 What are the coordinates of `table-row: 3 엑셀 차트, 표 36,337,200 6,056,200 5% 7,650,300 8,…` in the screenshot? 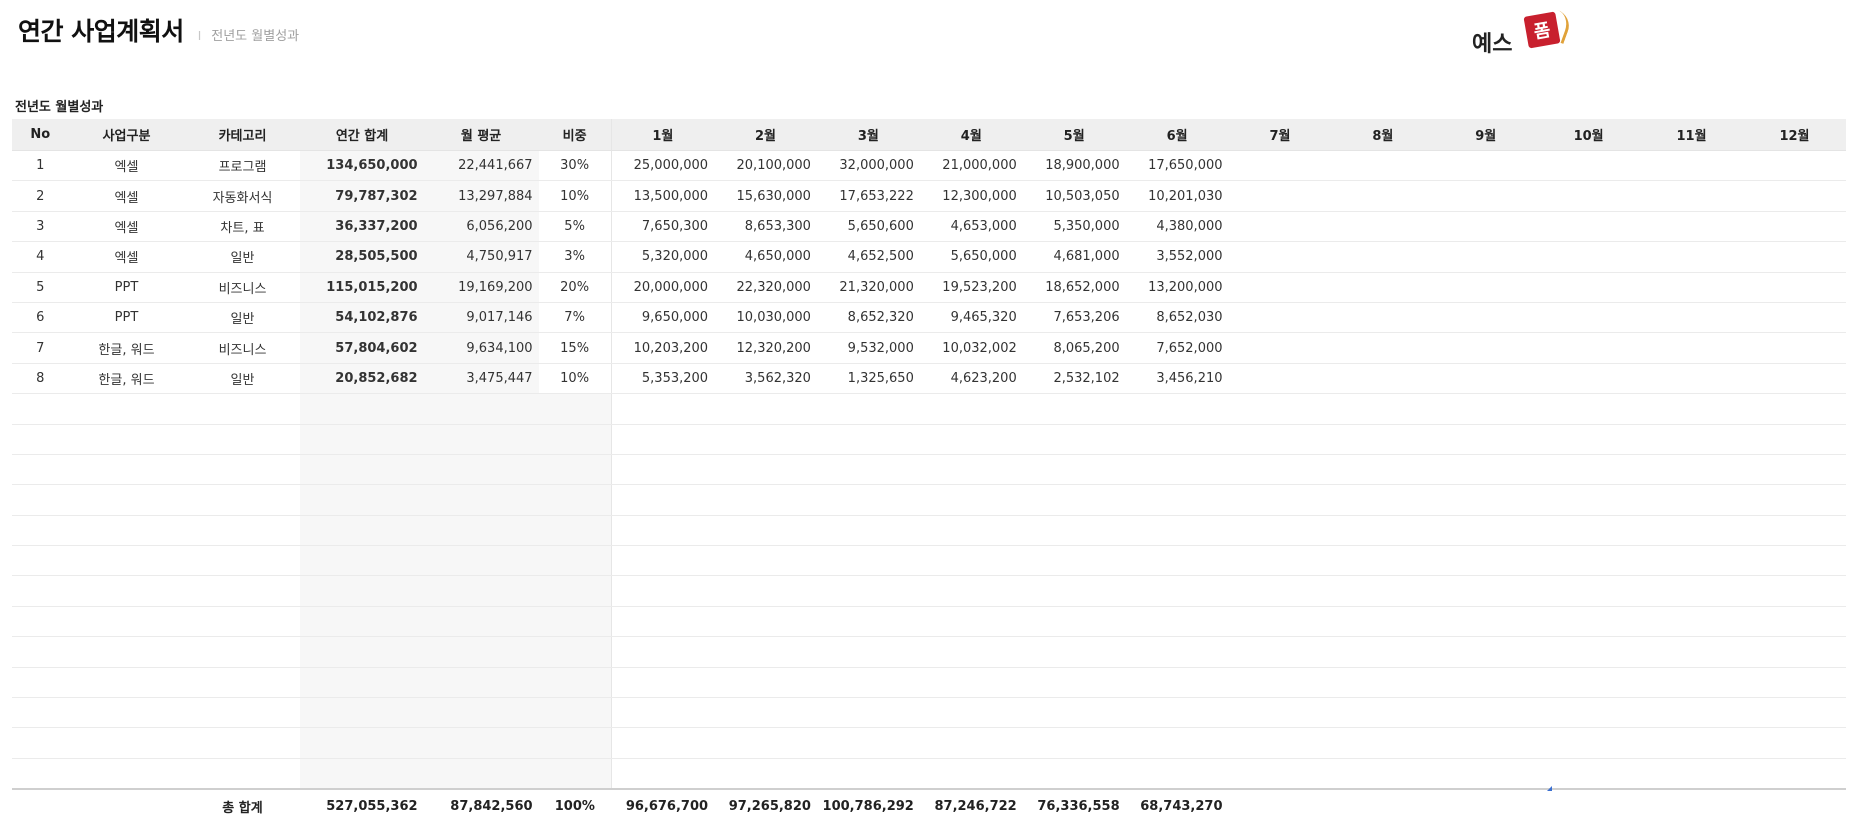 It's located at (929, 227).